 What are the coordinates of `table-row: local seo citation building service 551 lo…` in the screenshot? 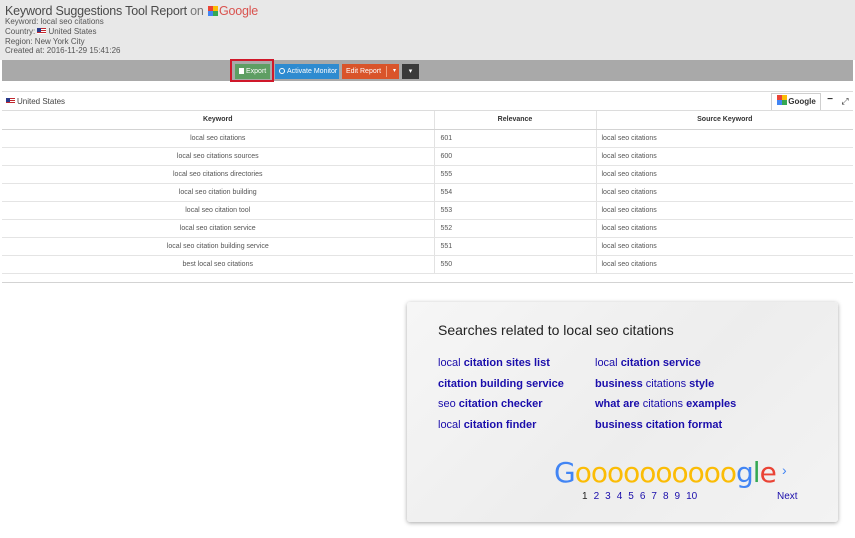 It's located at (427, 246).